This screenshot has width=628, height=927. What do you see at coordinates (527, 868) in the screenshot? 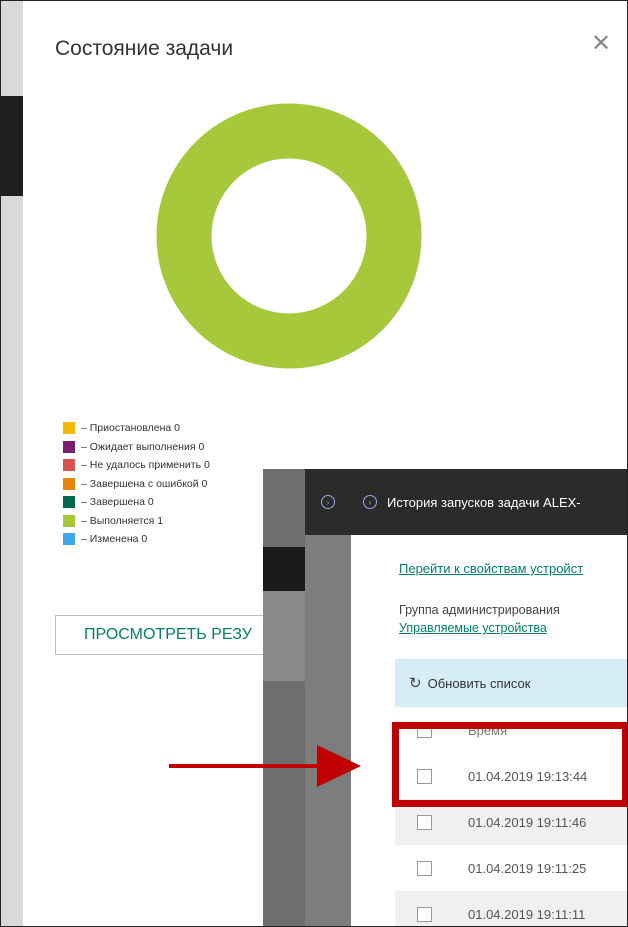
I see `row-time: 01.04.2019 19:11:25` at bounding box center [527, 868].